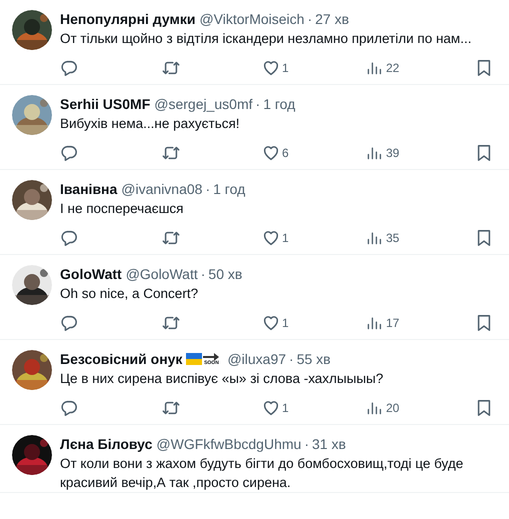  Describe the element at coordinates (106, 444) in the screenshot. I see `author-name: Лєна Біловус` at that location.